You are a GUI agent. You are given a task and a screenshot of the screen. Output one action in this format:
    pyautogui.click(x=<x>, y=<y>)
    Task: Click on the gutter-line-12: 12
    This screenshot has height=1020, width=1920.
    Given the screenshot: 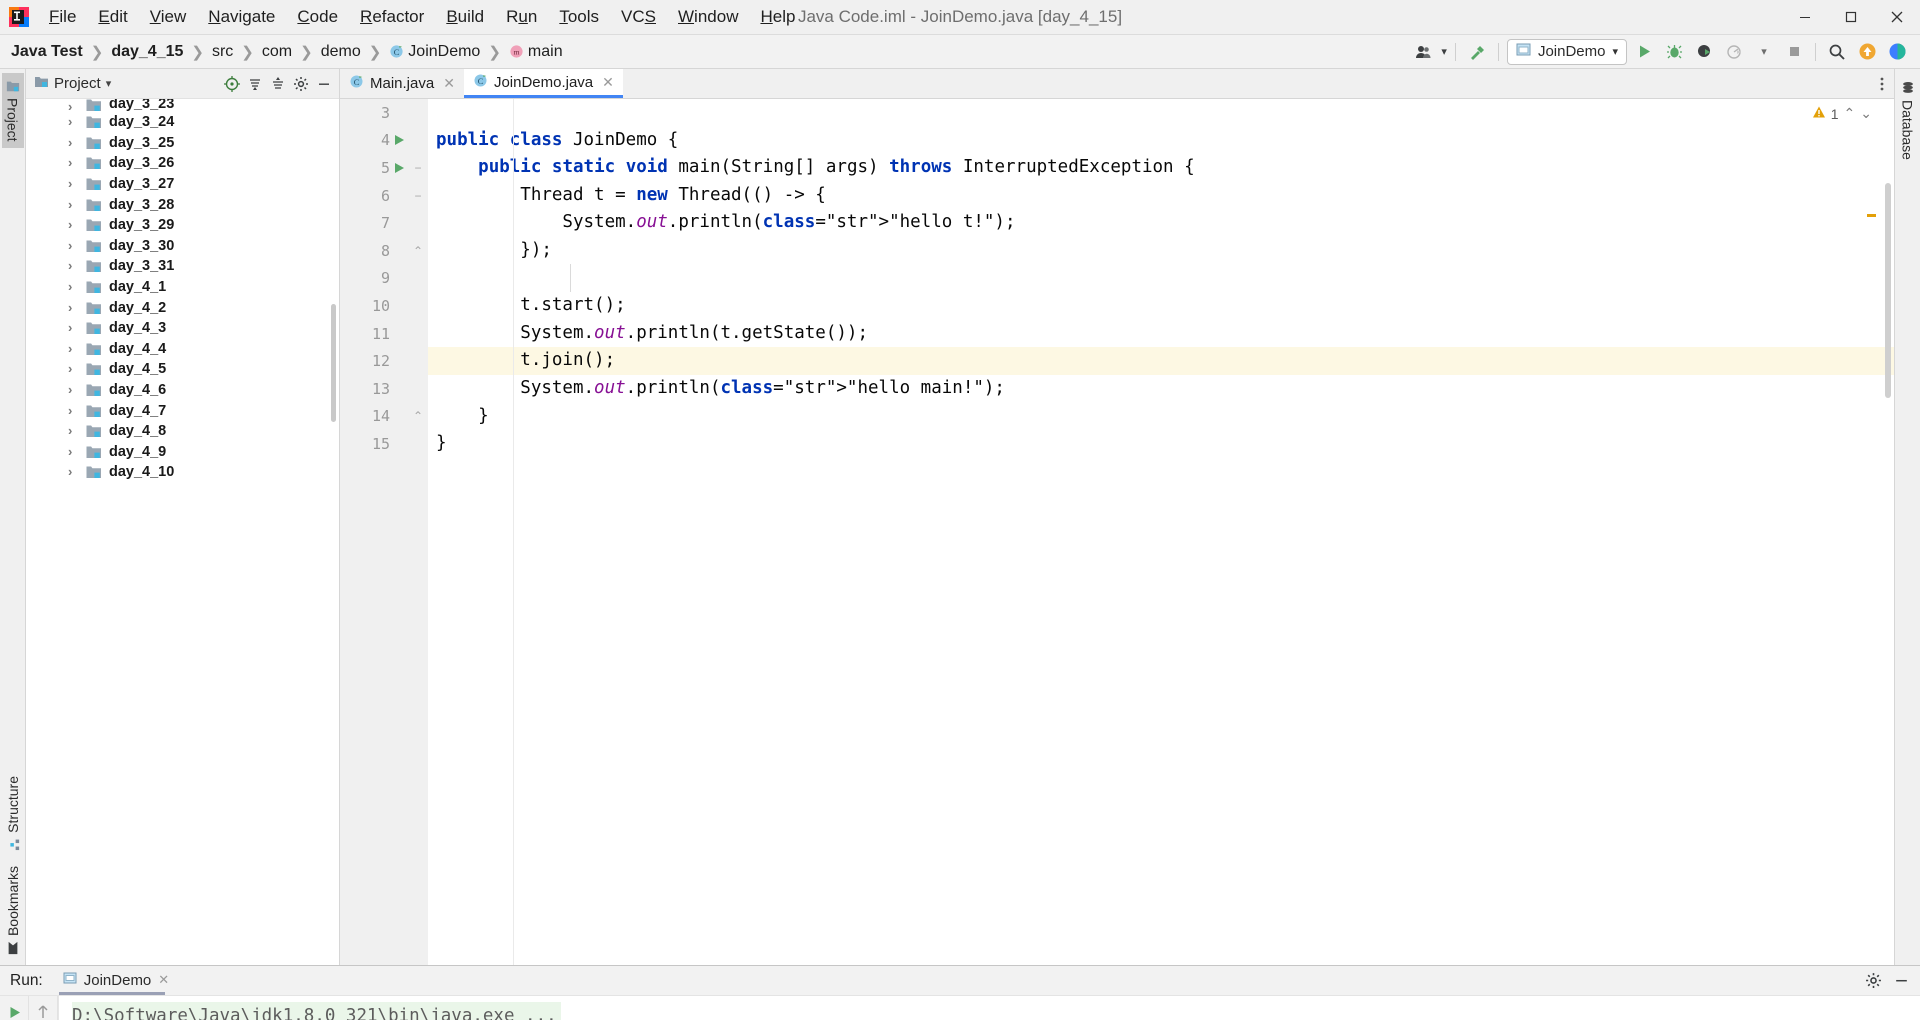 What is the action you would take?
    pyautogui.click(x=384, y=361)
    